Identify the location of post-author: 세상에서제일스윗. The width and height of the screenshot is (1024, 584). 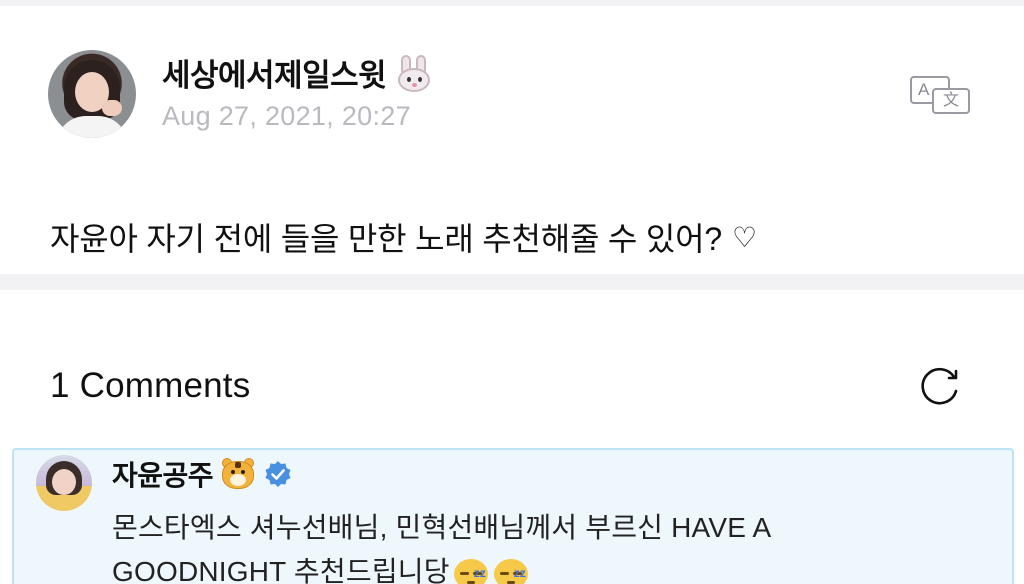
(298, 72).